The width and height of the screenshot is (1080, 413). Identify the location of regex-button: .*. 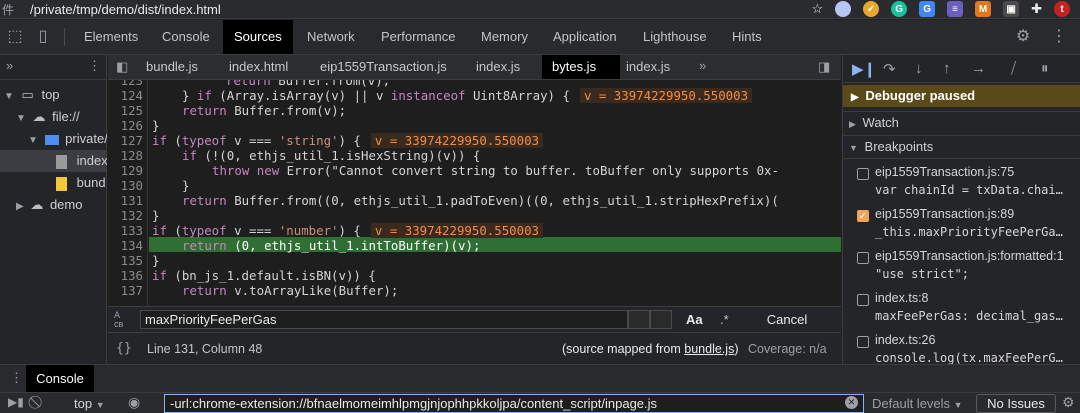
(724, 319).